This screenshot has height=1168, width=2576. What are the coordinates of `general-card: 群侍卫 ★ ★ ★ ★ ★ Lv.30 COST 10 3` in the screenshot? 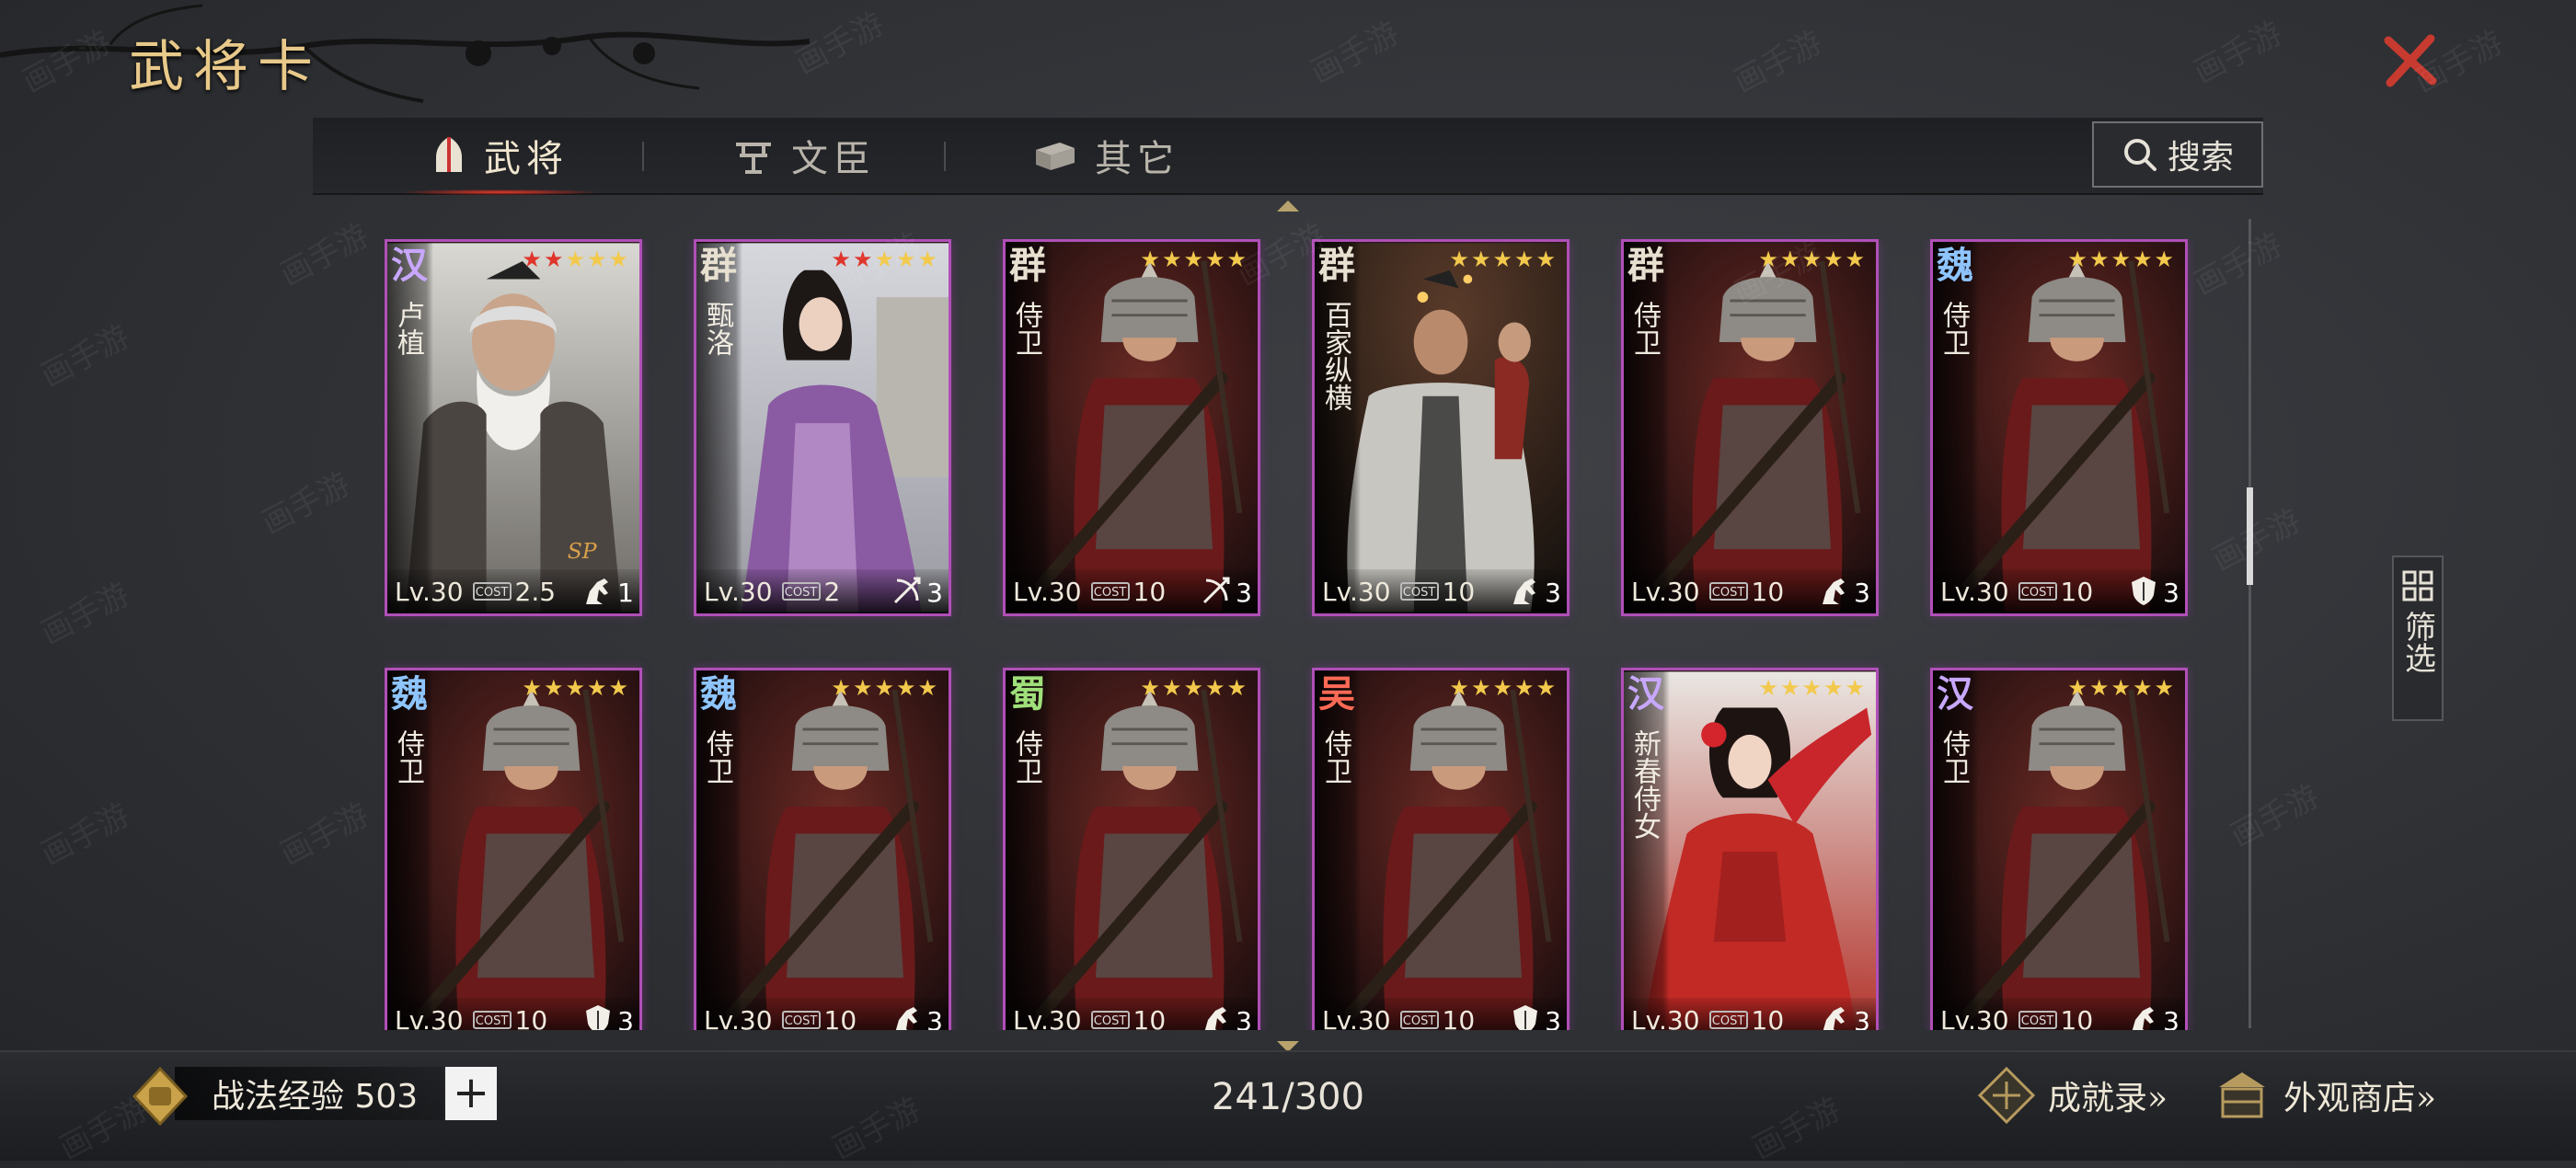 It's located at (1131, 427).